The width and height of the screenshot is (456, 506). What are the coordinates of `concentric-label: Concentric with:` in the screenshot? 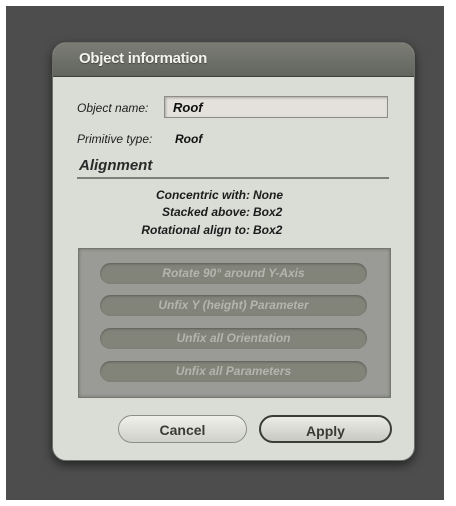 It's located at (202, 195).